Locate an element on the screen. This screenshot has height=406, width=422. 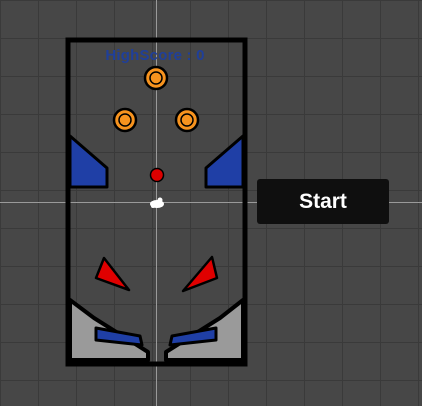
bumper-top is located at coordinates (156, 78).